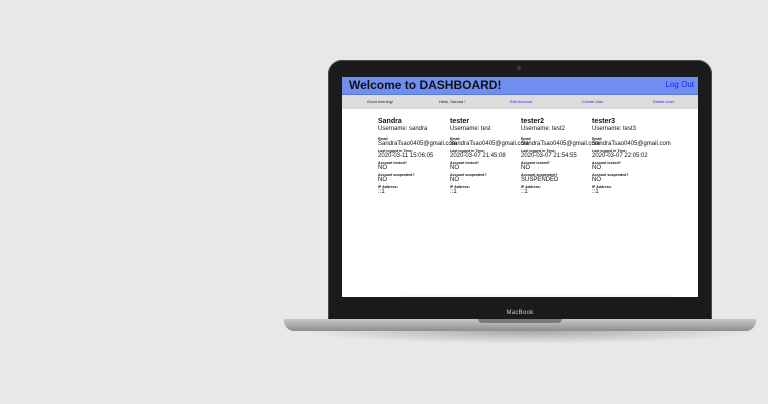 The image size is (768, 404). What do you see at coordinates (620, 156) in the screenshot?
I see `user-last-logged: 2020-03-07 22:05:02` at bounding box center [620, 156].